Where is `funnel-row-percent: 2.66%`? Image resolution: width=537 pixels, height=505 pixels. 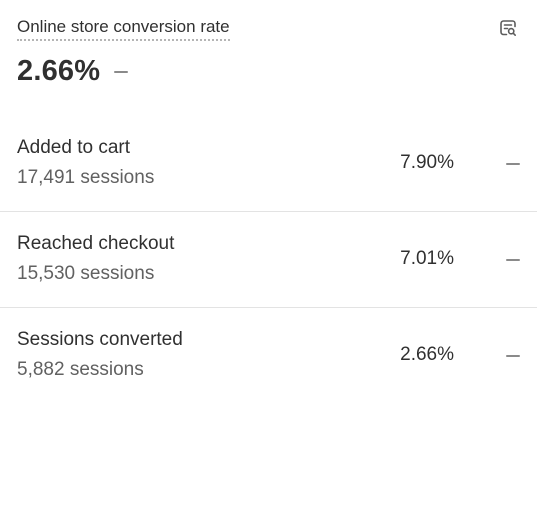 funnel-row-percent: 2.66% is located at coordinates (427, 354).